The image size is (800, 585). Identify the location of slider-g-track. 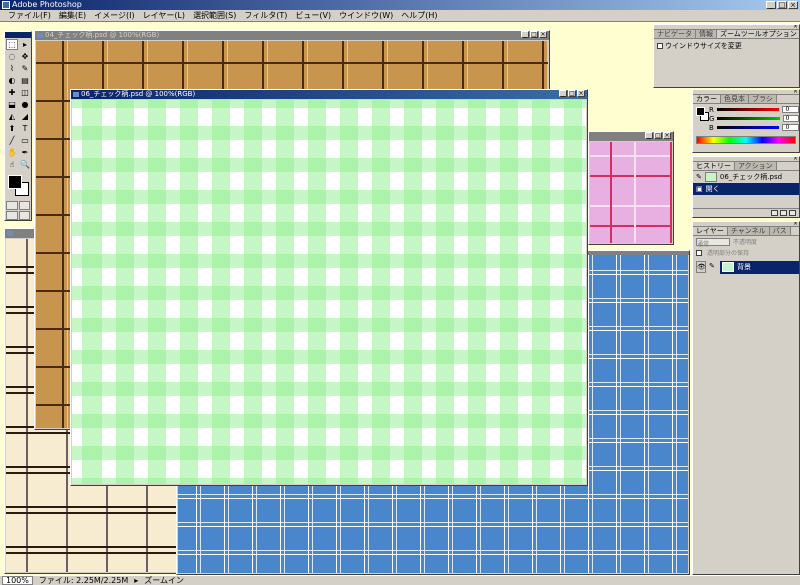
(748, 118).